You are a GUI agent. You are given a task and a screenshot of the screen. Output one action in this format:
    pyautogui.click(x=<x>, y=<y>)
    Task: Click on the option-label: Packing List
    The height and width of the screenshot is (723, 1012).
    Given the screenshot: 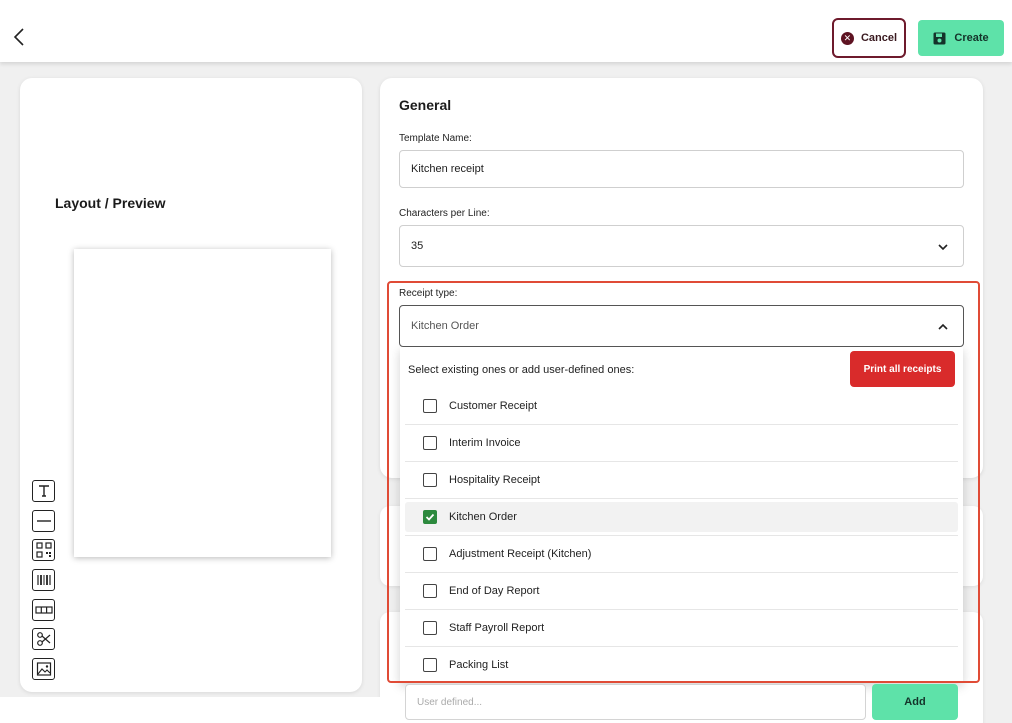 What is the action you would take?
    pyautogui.click(x=479, y=665)
    